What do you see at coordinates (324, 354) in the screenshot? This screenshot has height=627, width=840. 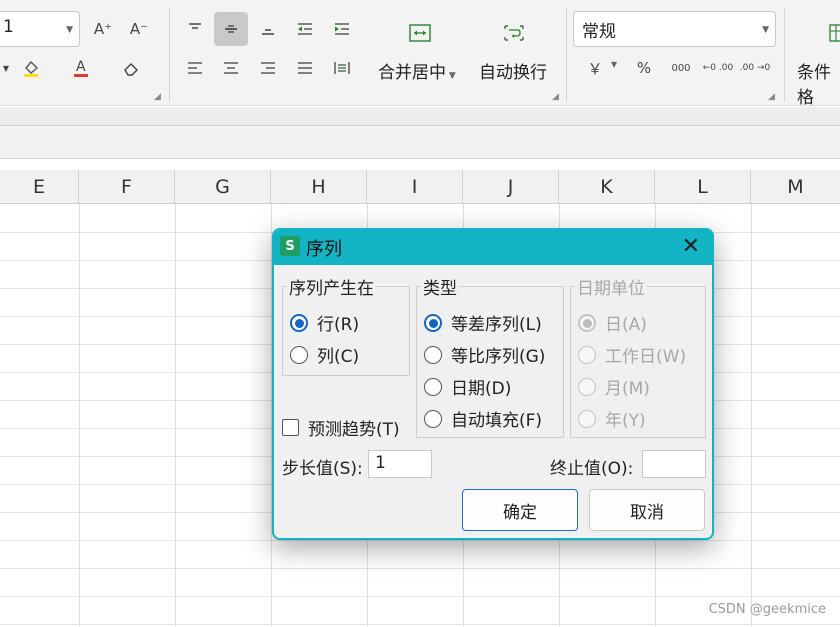 I see `radio-column: 列(C)` at bounding box center [324, 354].